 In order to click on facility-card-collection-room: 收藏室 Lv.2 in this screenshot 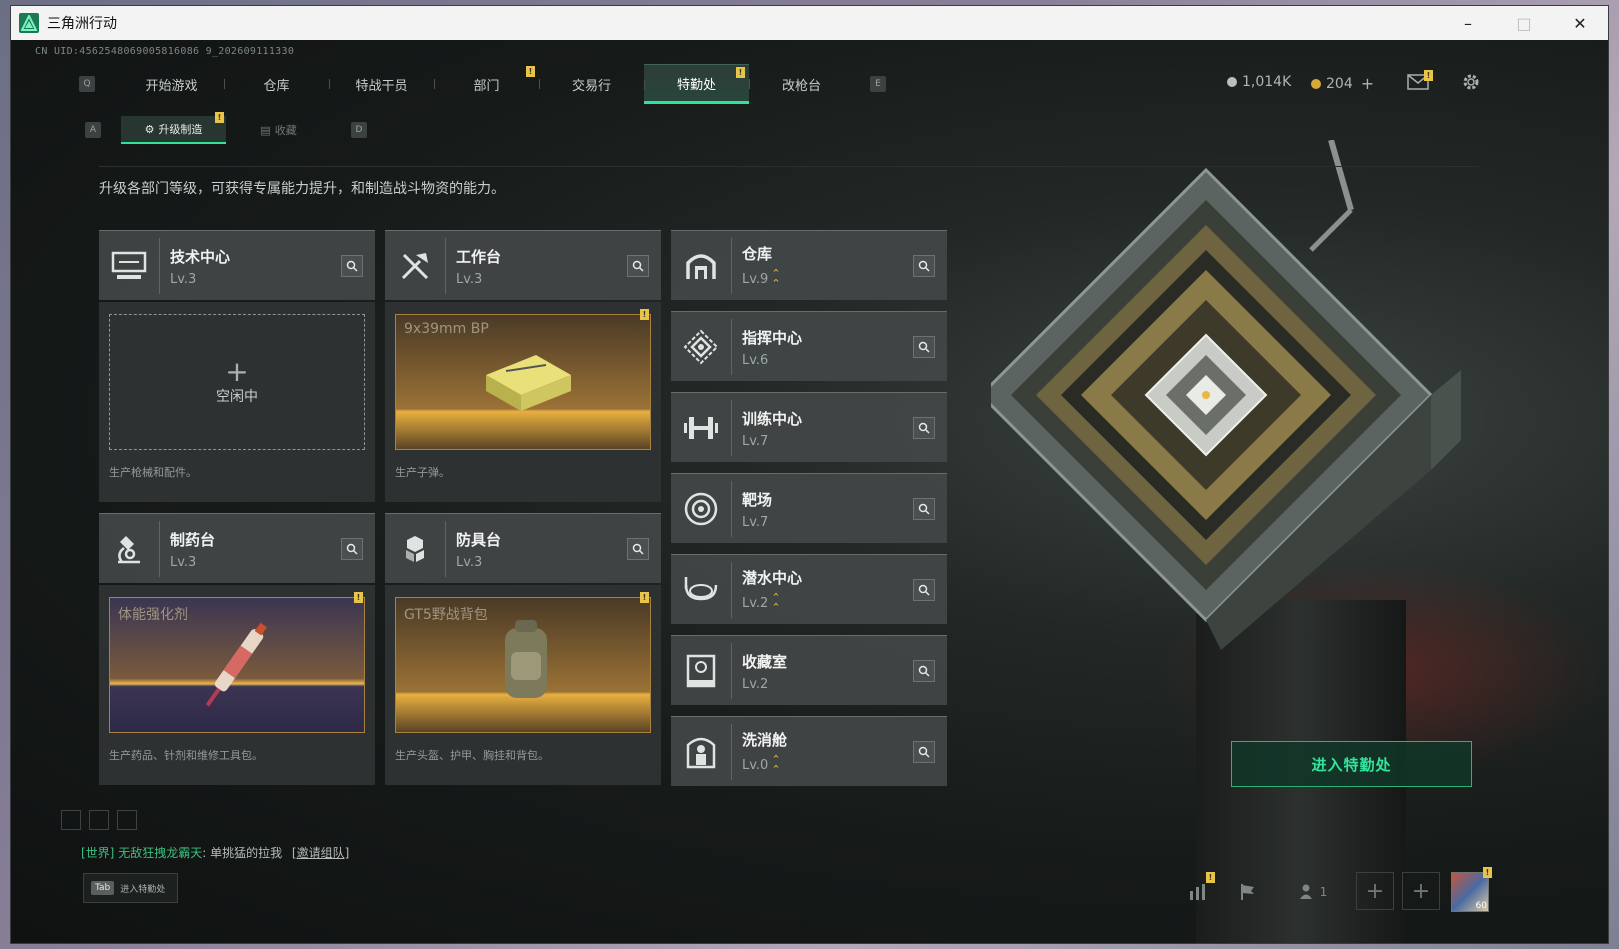, I will do `click(809, 670)`.